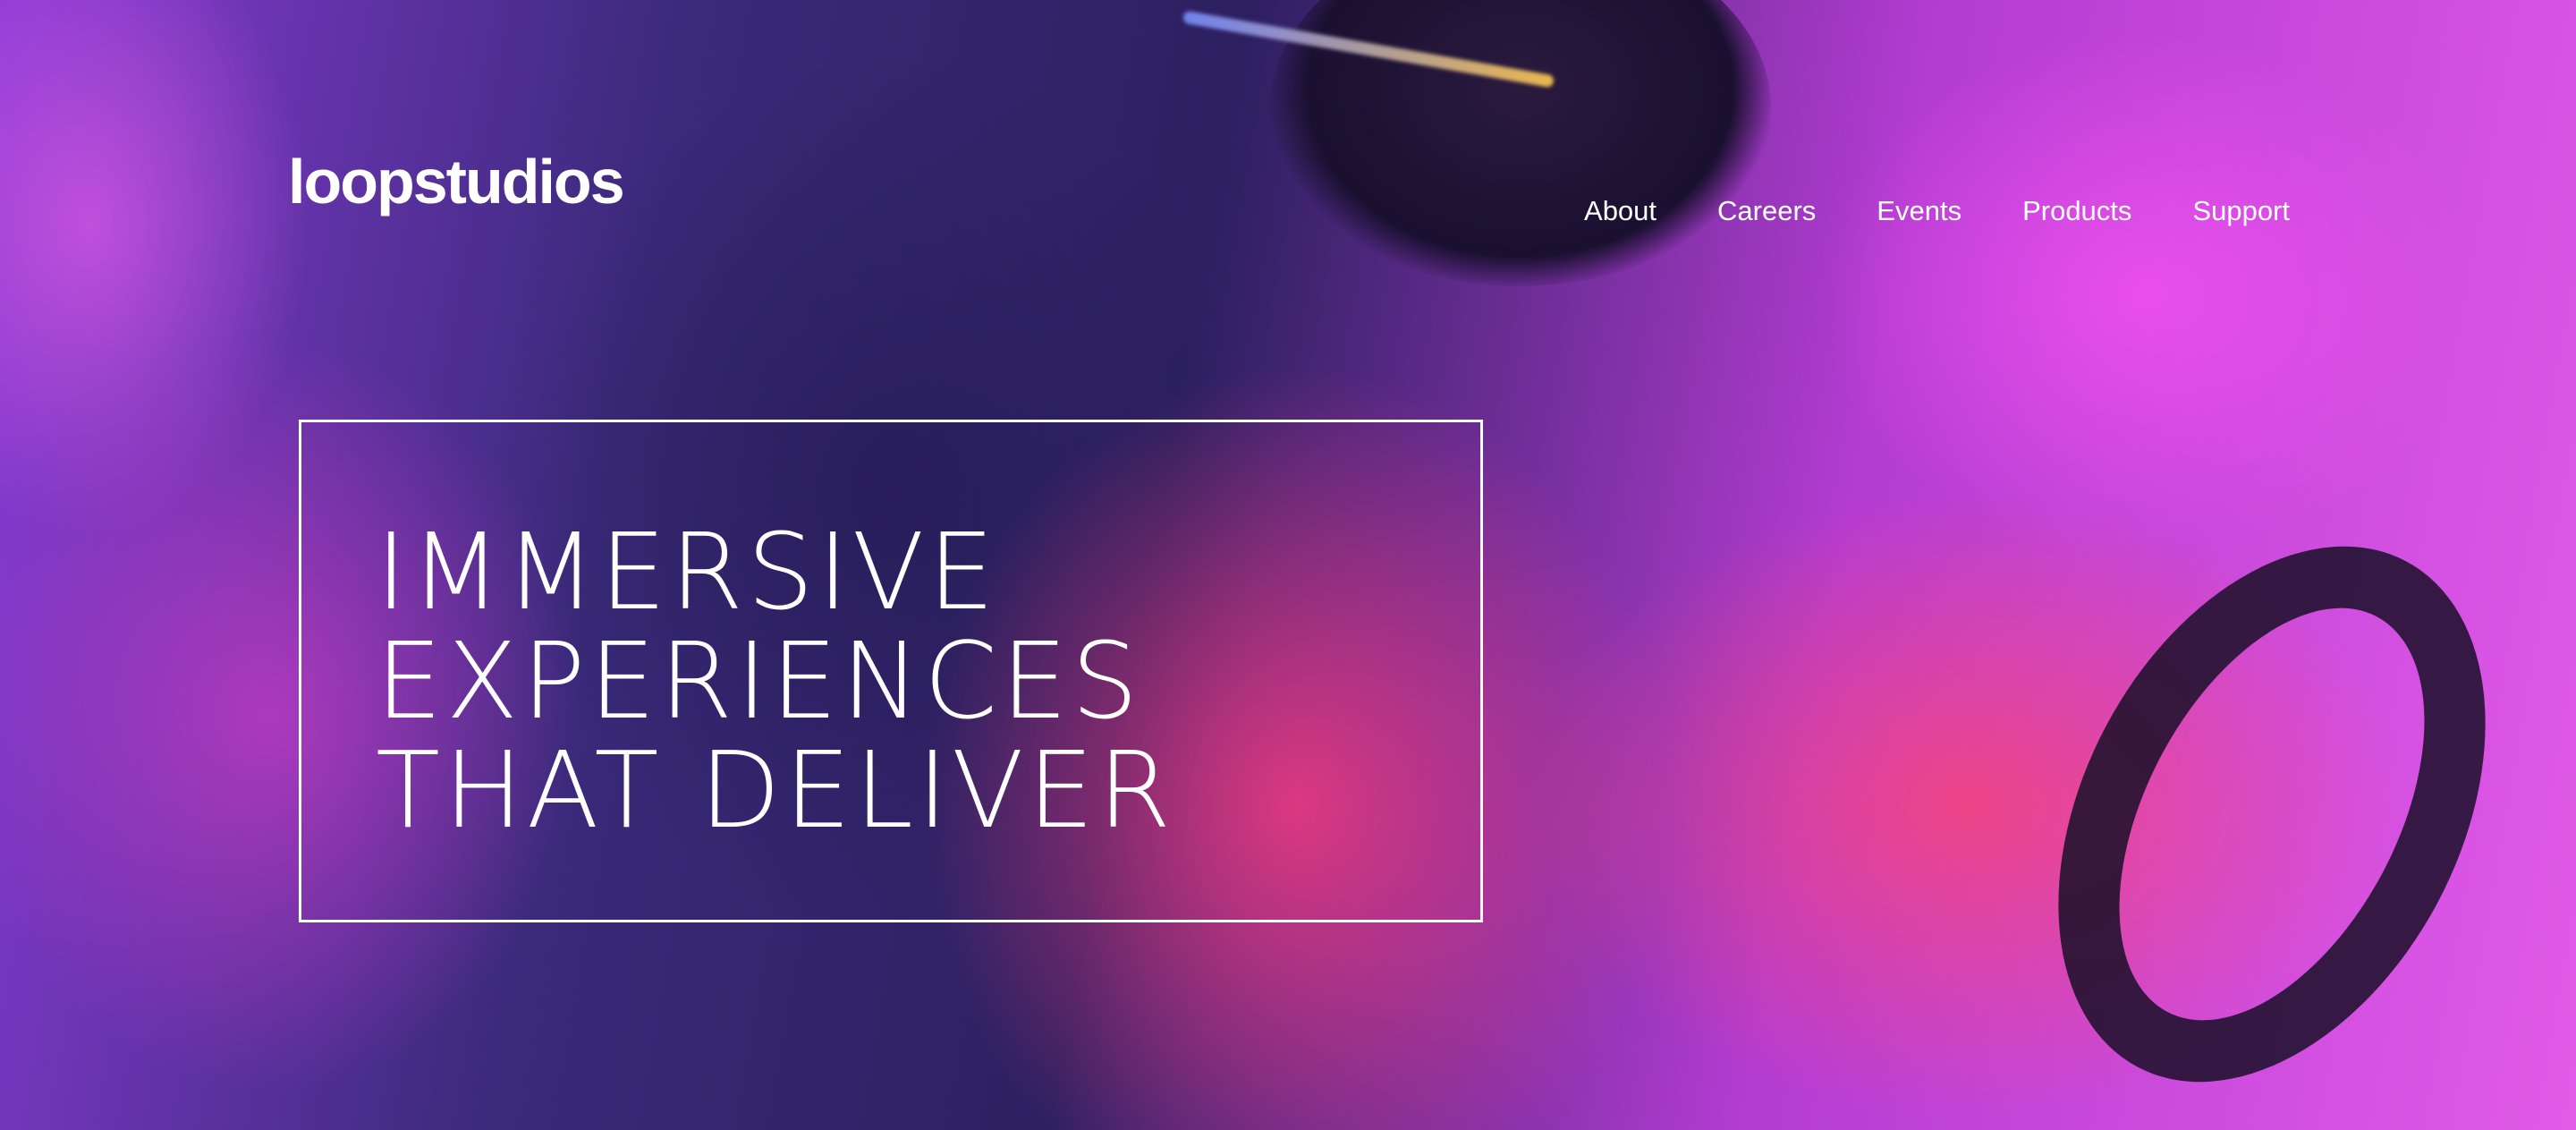 Image resolution: width=2576 pixels, height=1130 pixels. Describe the element at coordinates (759, 681) in the screenshot. I see `hero-headline-line-2: EXPERIENCES` at that location.